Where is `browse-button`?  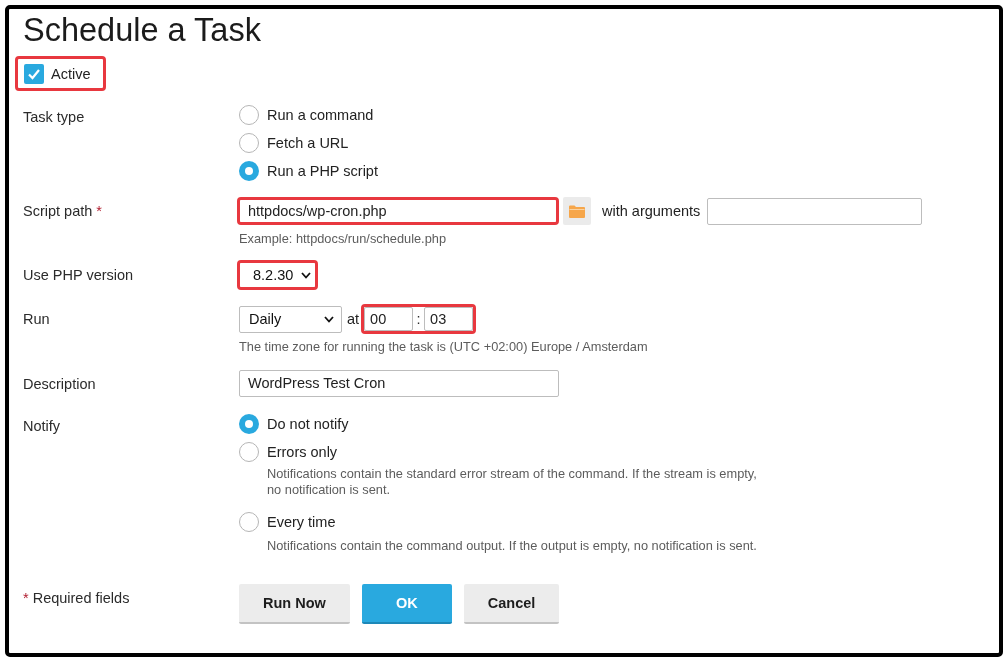
browse-button is located at coordinates (577, 211).